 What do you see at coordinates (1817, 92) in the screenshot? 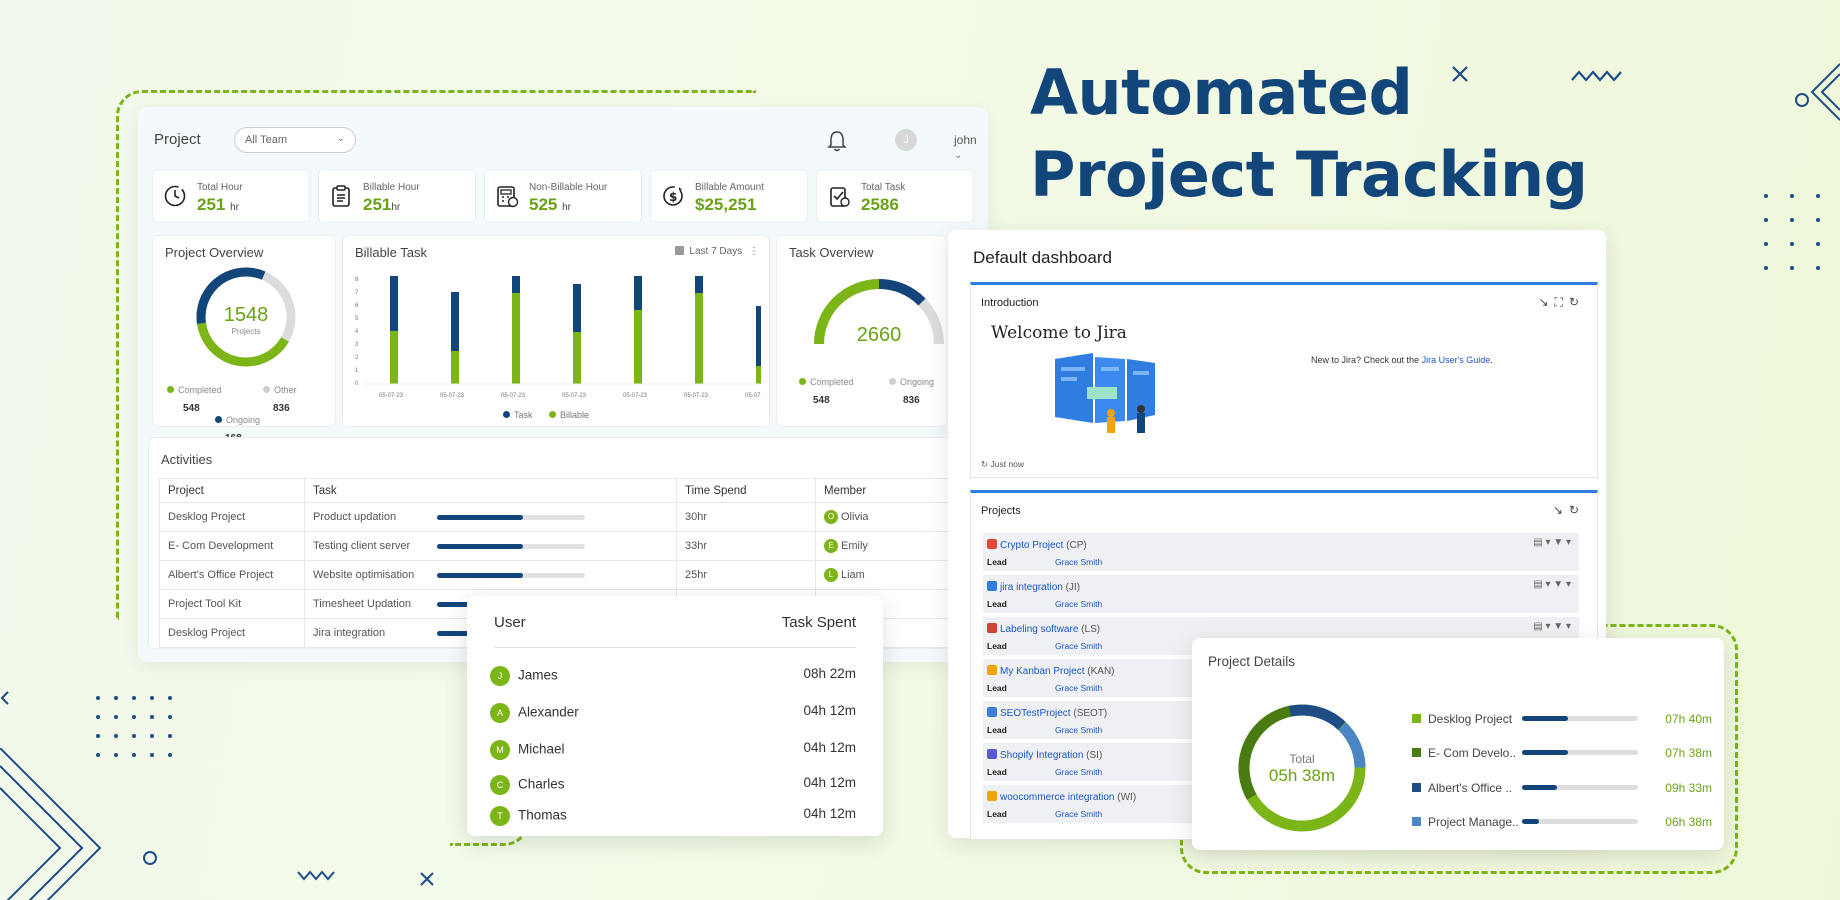
I see `decorative-diamond-shape` at bounding box center [1817, 92].